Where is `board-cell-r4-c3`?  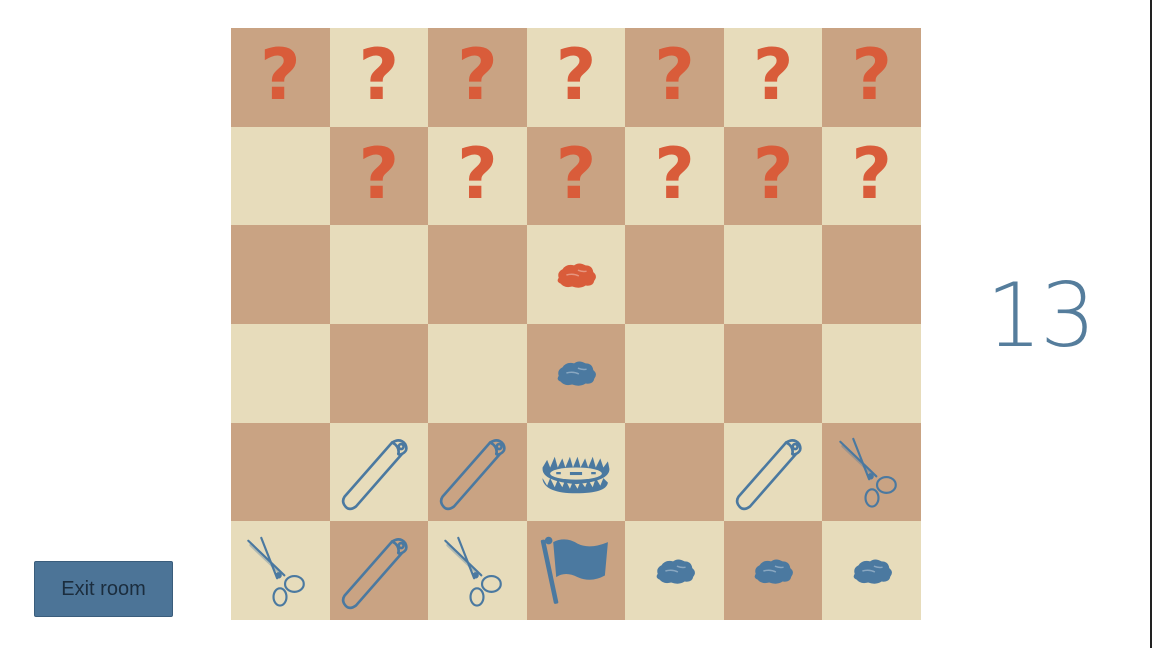
board-cell-r4-c3 is located at coordinates (576, 472).